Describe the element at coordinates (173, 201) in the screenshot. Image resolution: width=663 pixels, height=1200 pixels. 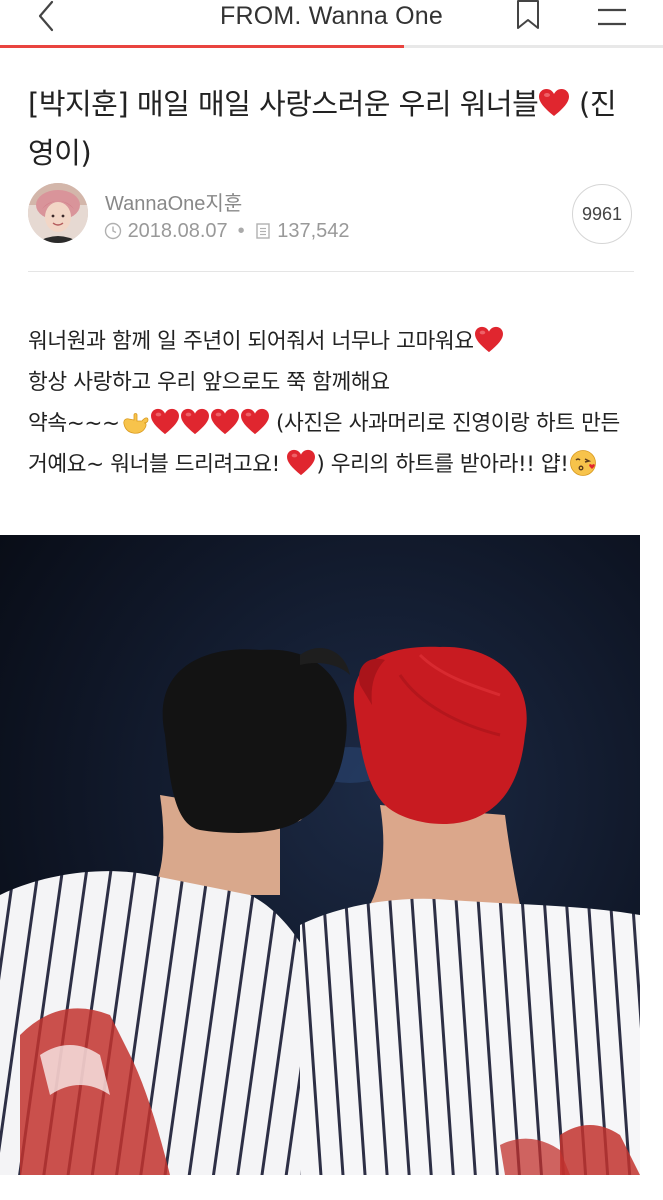
I see `author-name: WannaOne지훈` at that location.